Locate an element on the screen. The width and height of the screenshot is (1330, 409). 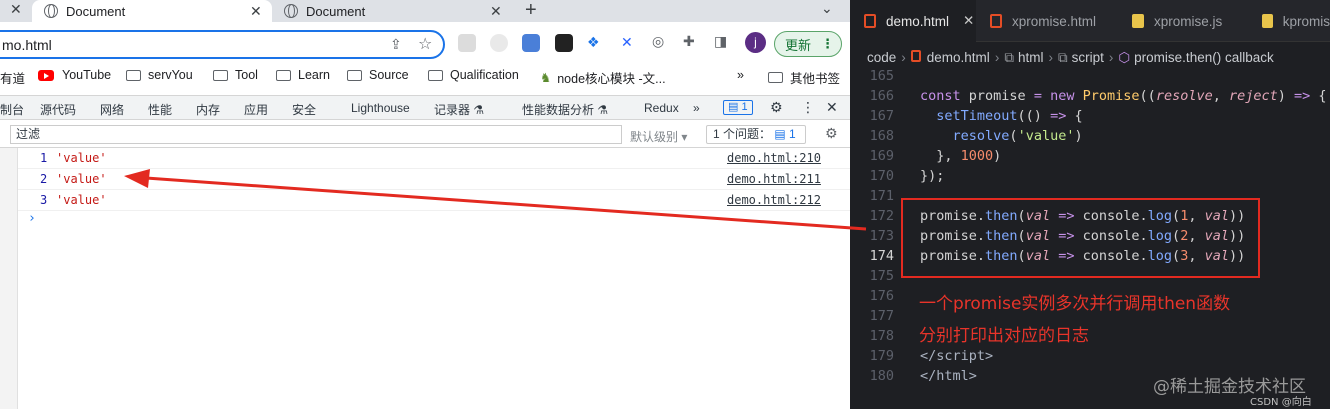
bookmark-label: YouTube is located at coordinates (87, 75).